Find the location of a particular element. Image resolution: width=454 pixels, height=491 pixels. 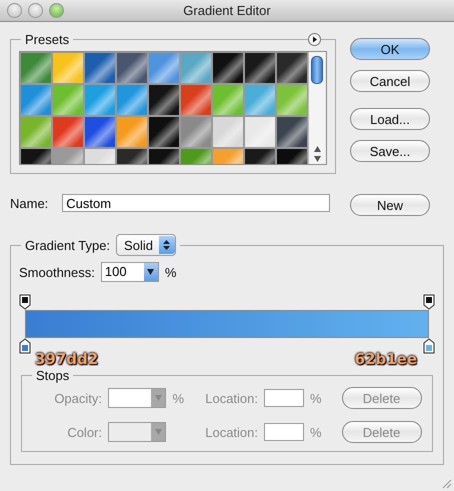

menu-icon is located at coordinates (314, 39).